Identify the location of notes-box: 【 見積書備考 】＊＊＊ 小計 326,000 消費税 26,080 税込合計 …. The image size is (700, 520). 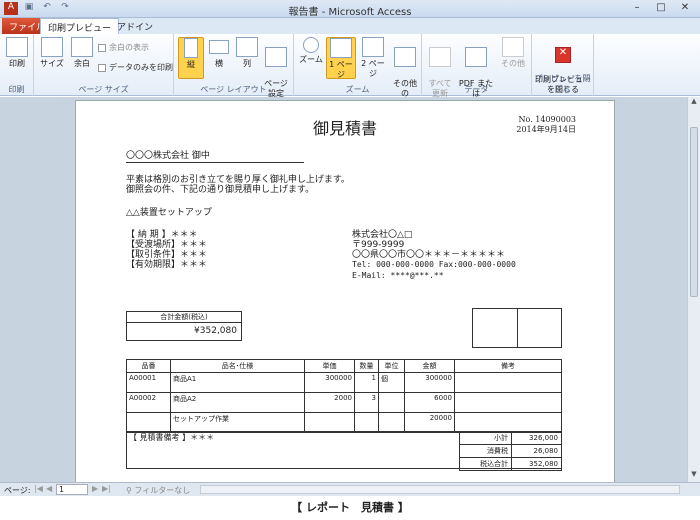
(344, 451).